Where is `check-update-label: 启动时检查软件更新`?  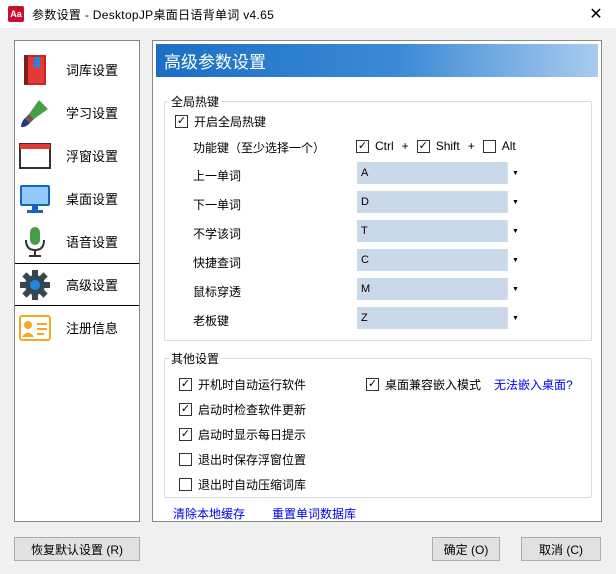 check-update-label: 启动时检查软件更新 is located at coordinates (252, 410).